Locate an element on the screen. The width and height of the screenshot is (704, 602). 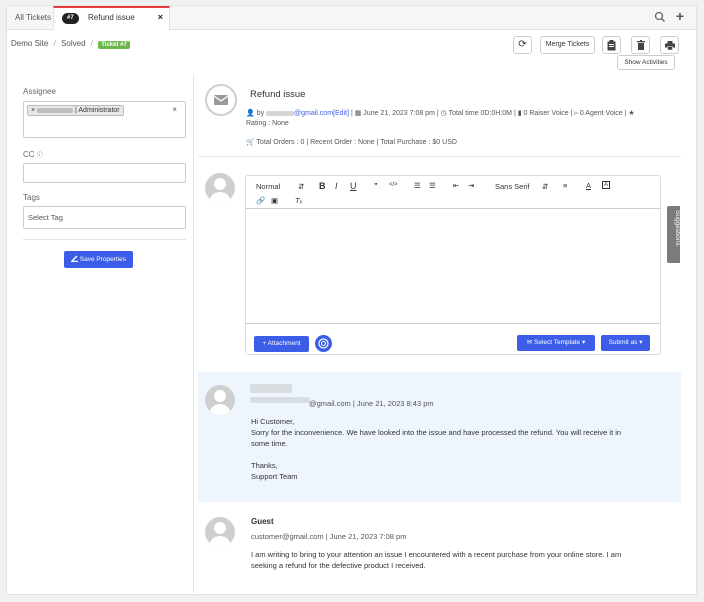
add-ticket-button: + is located at coordinates (680, 16).